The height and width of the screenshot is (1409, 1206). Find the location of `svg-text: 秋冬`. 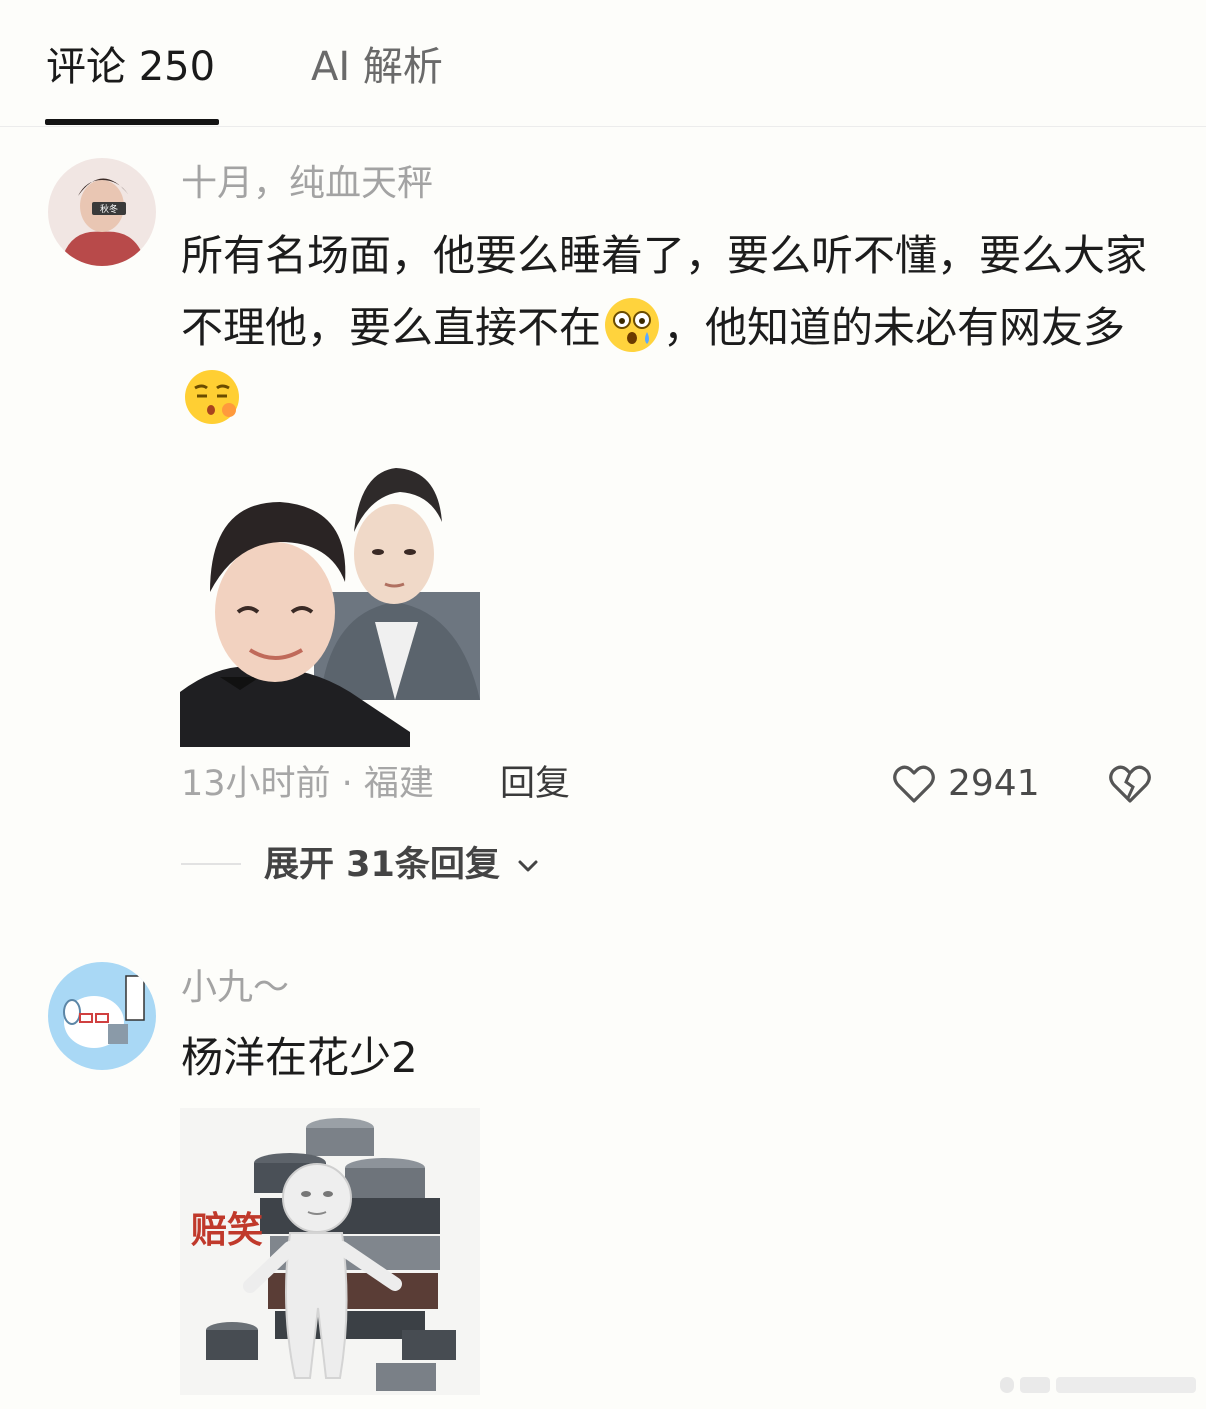

svg-text: 秋冬 is located at coordinates (109, 209).